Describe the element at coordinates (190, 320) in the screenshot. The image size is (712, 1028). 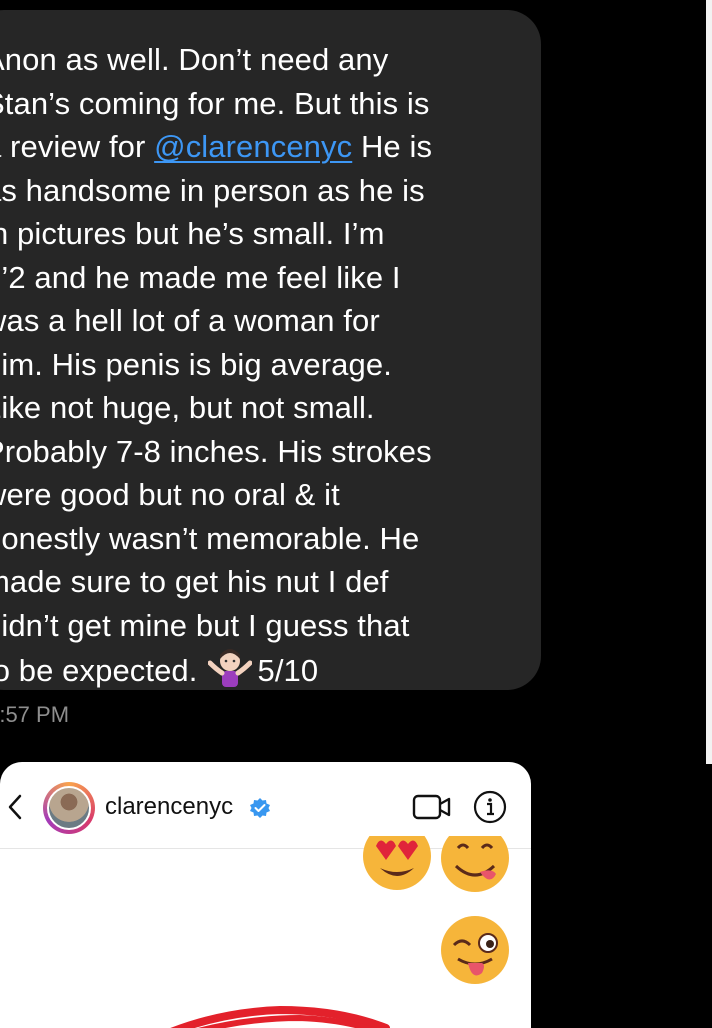
I see `message-line: was a hell lot of a woman for` at that location.